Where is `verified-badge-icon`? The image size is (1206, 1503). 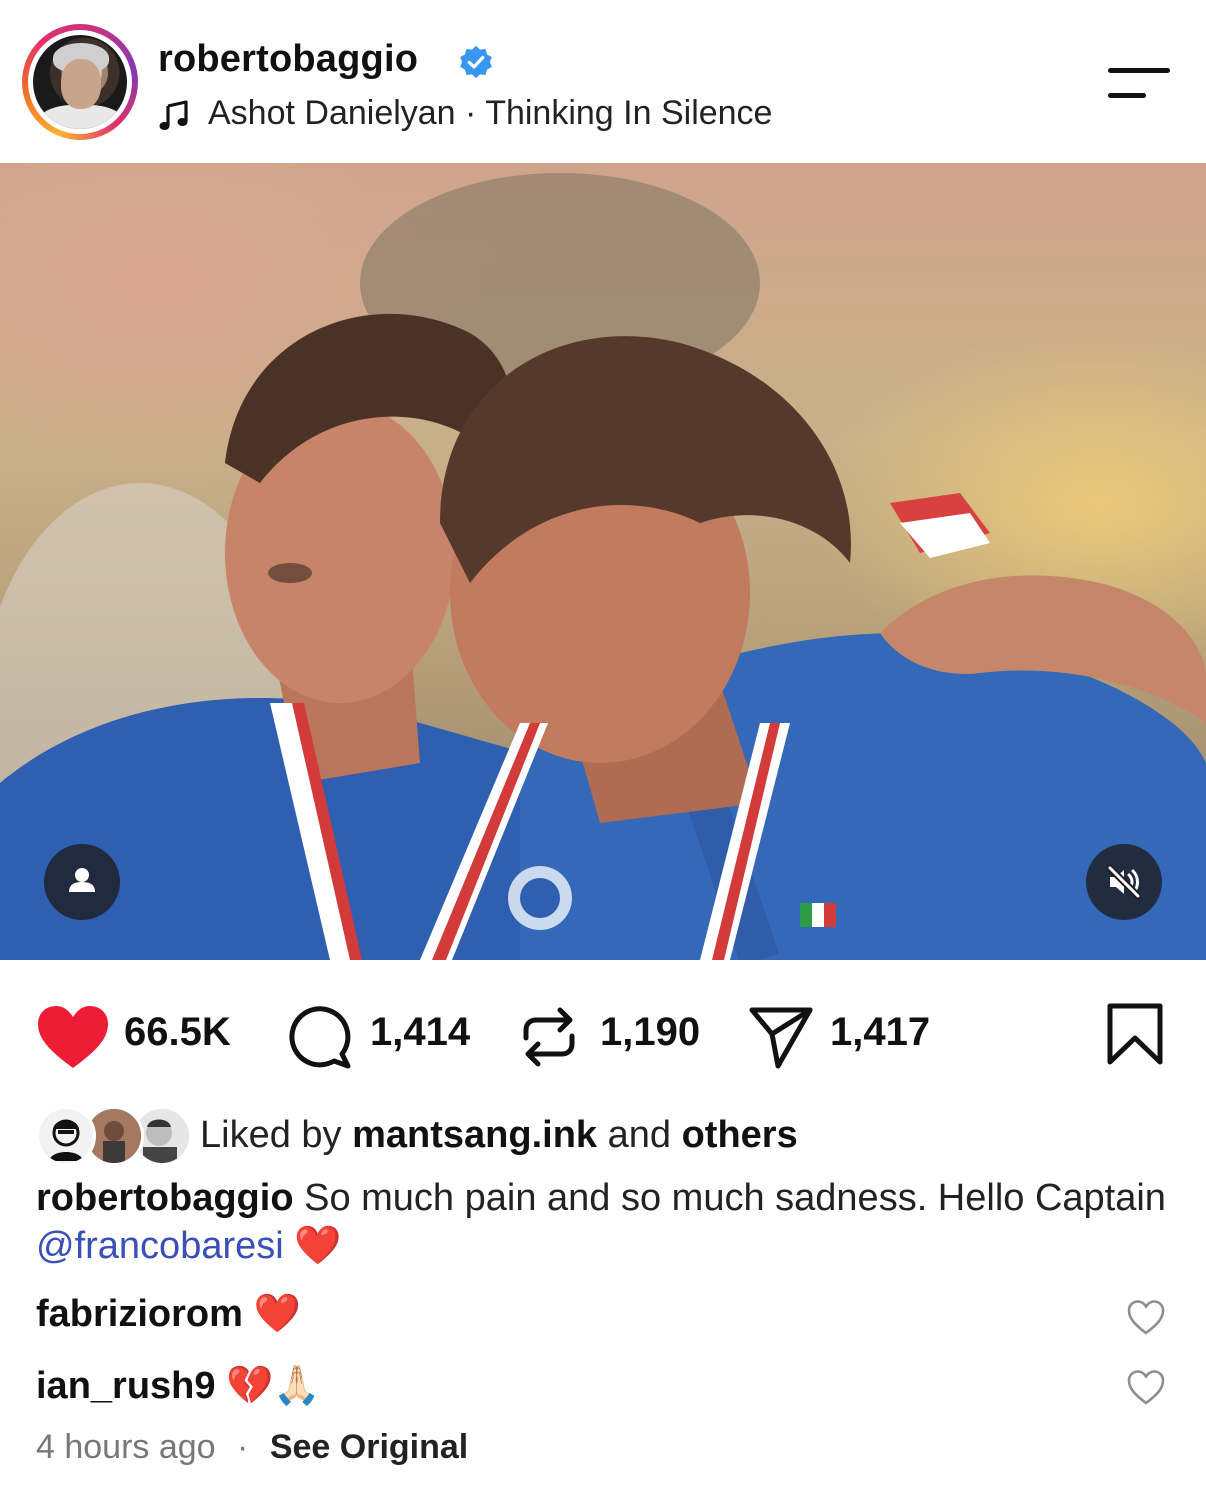
verified-badge-icon is located at coordinates (476, 62).